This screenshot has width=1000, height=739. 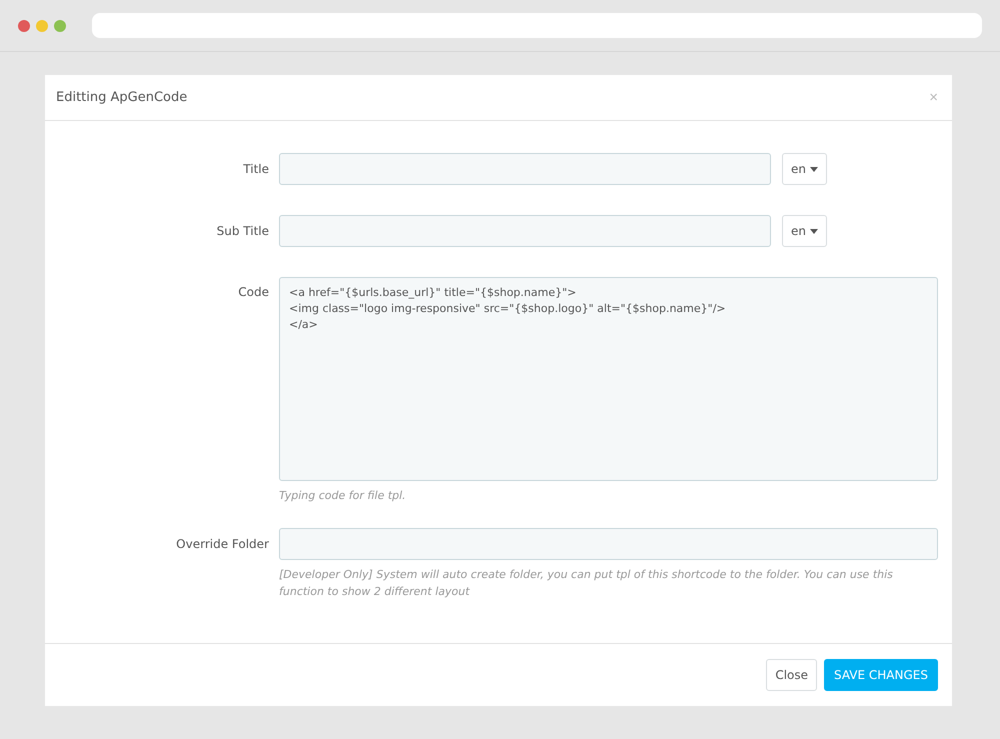 I want to click on modal-title: Editting ApGenCode, so click(x=122, y=97).